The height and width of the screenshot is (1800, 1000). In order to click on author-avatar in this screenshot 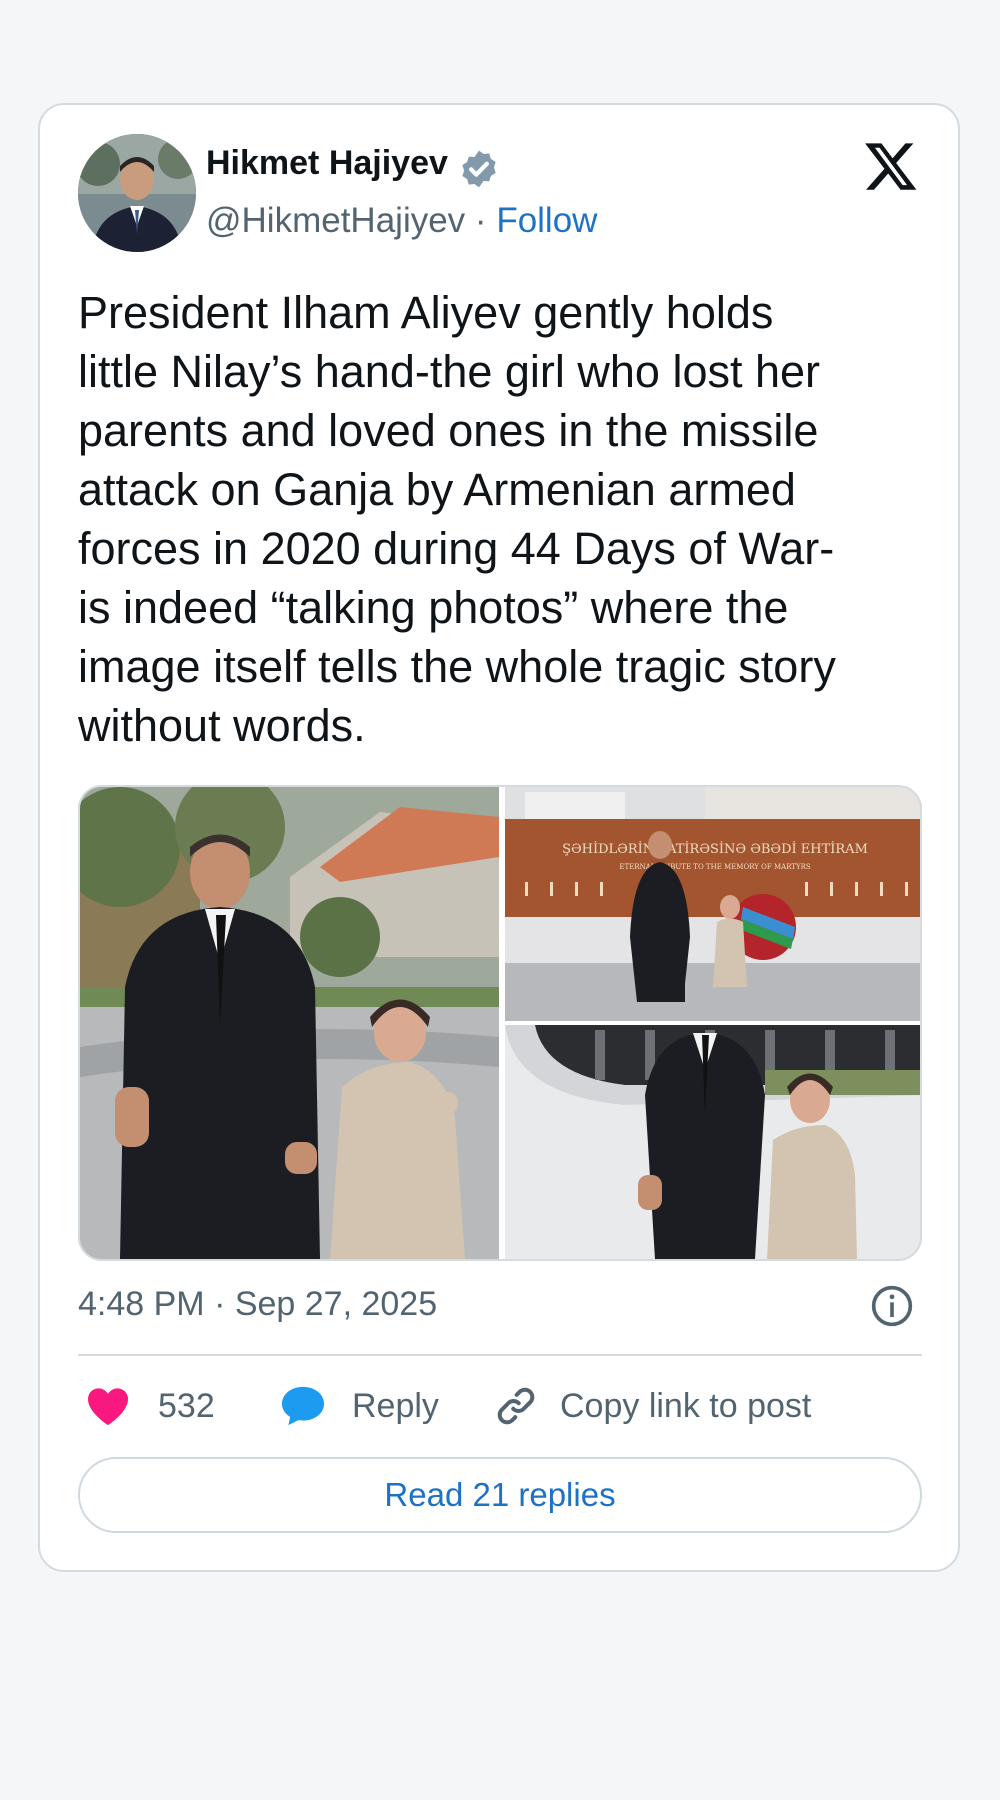, I will do `click(137, 193)`.